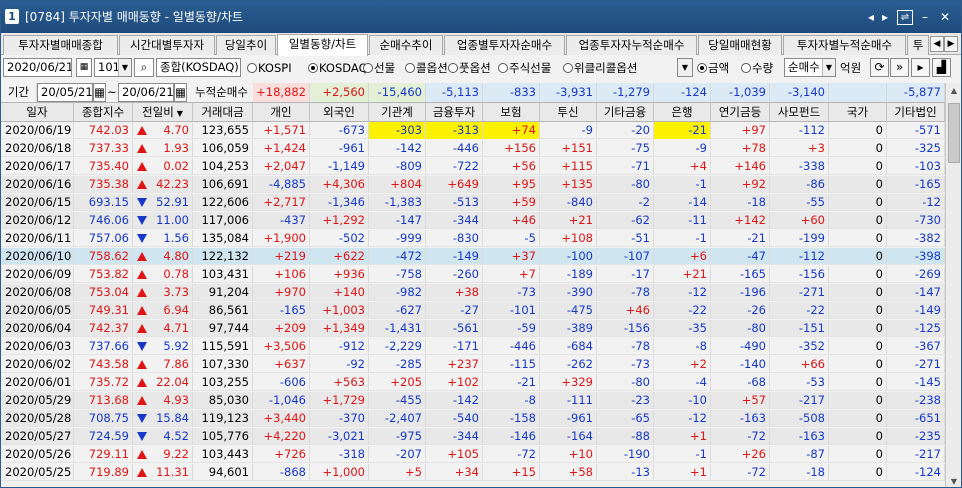 The image size is (962, 488). I want to click on radio-3: 선물, so click(379, 68).